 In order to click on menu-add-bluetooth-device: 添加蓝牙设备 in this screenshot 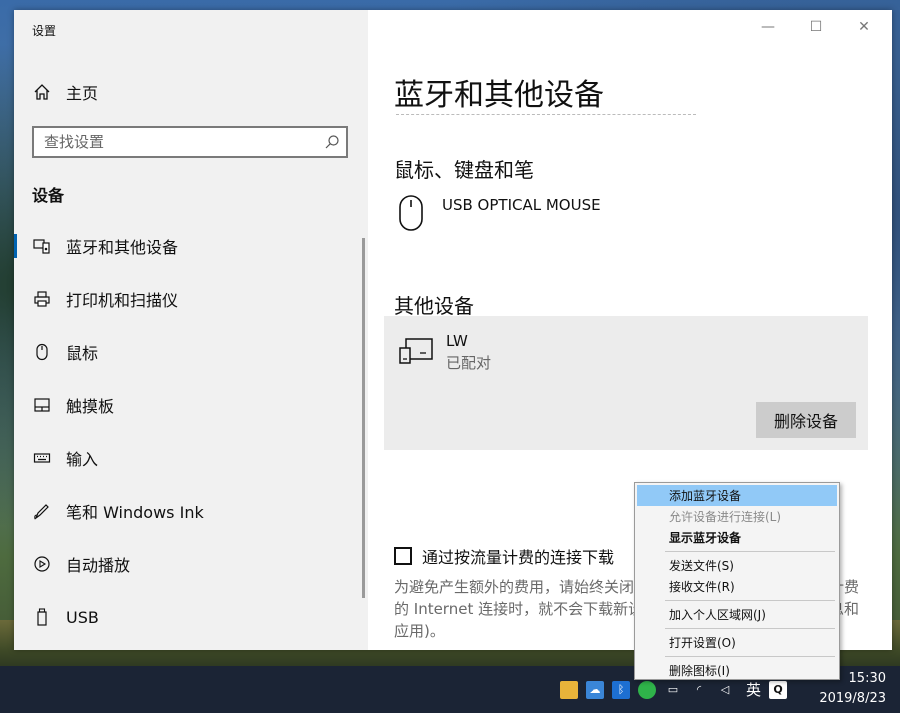, I will do `click(737, 495)`.